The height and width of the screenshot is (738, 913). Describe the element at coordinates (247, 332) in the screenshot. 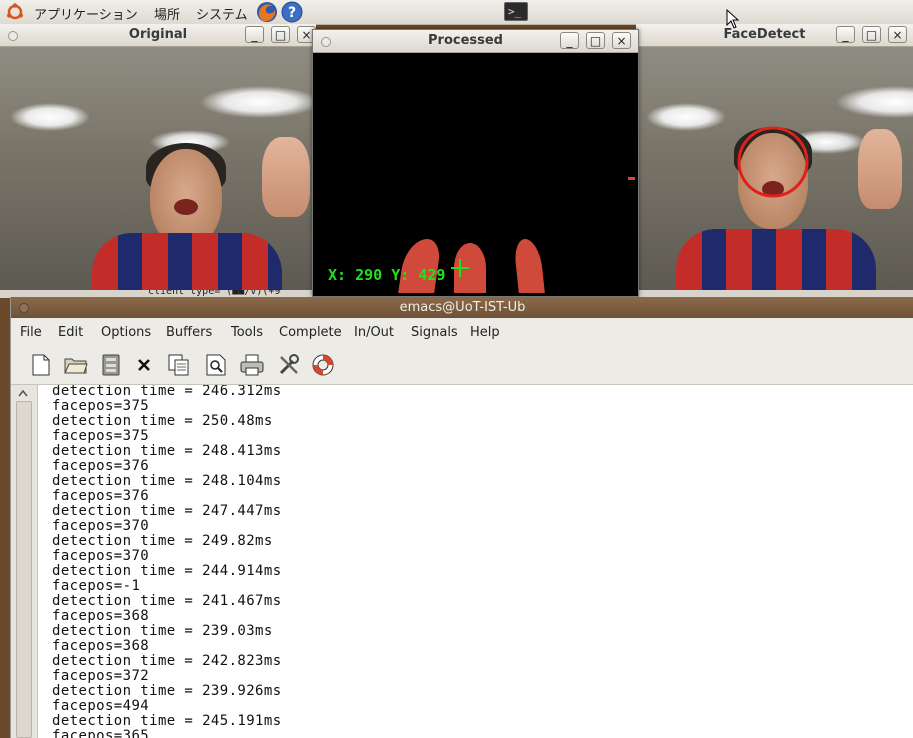

I see `menu-tools: Tools` at that location.